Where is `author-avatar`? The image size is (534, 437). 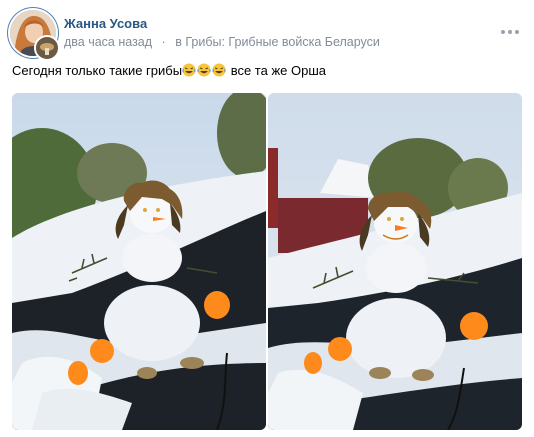
author-avatar is located at coordinates (35, 35).